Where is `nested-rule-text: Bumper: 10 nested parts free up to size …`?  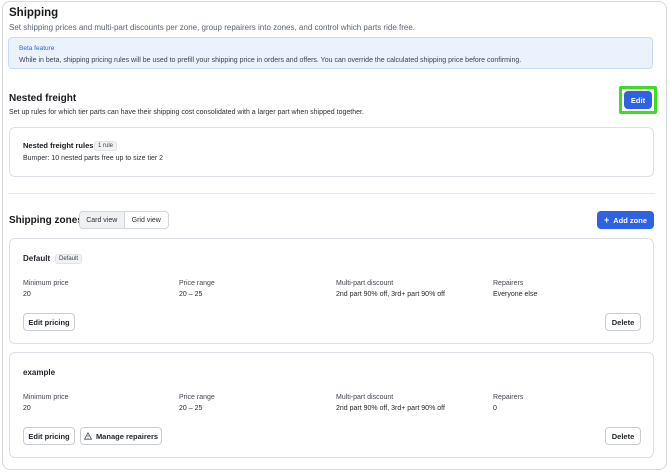
nested-rule-text: Bumper: 10 nested parts free up to size … is located at coordinates (93, 158).